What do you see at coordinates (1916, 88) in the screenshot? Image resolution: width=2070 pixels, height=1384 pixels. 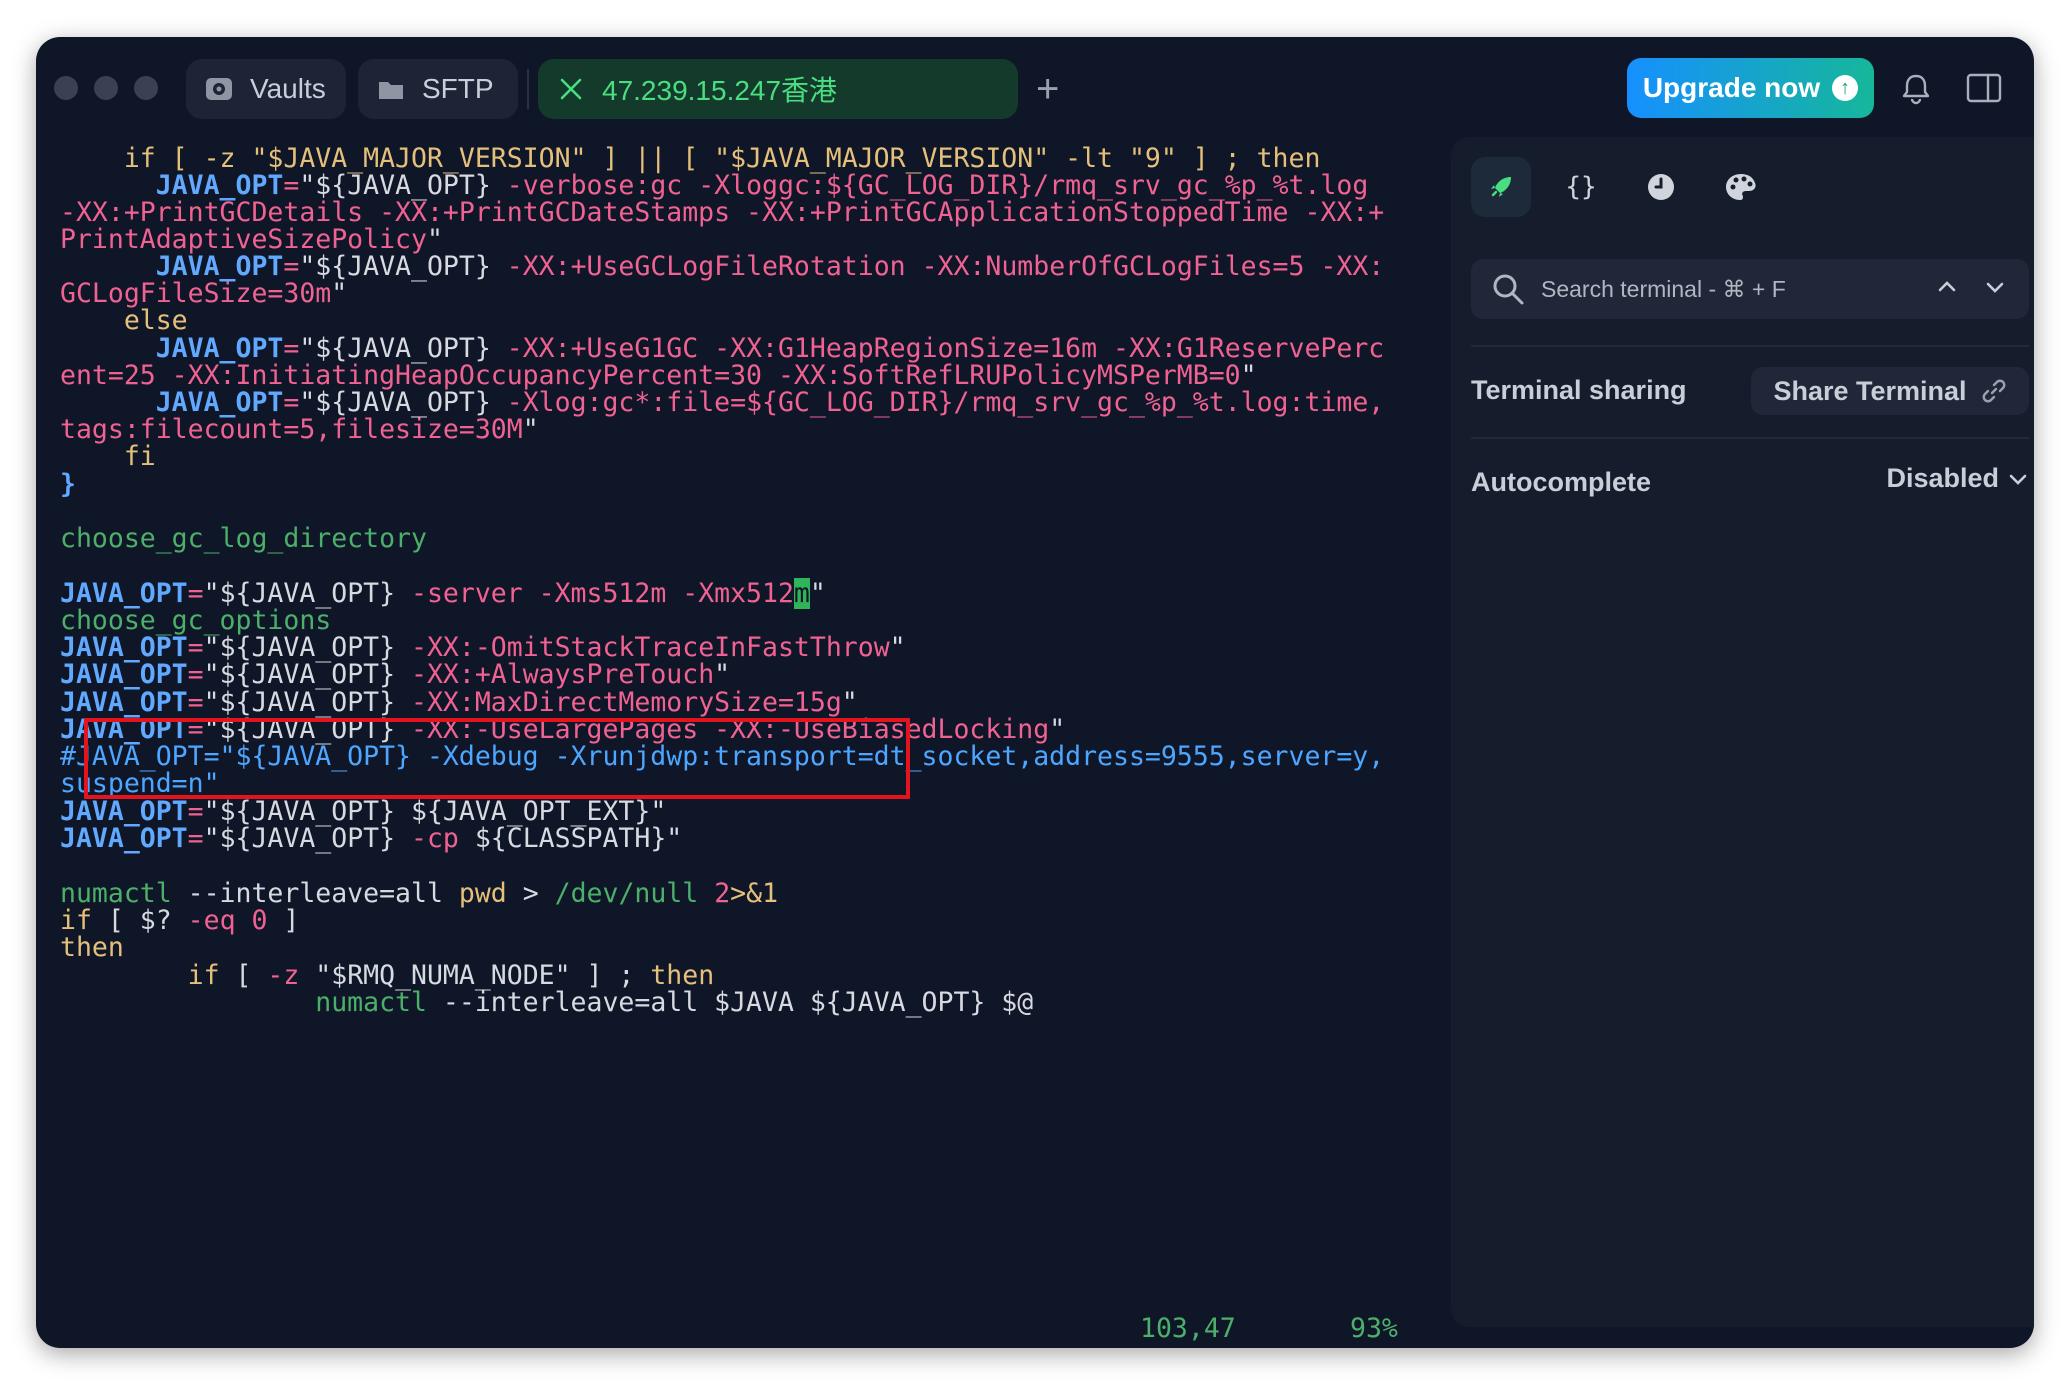 I see `bell-icon` at bounding box center [1916, 88].